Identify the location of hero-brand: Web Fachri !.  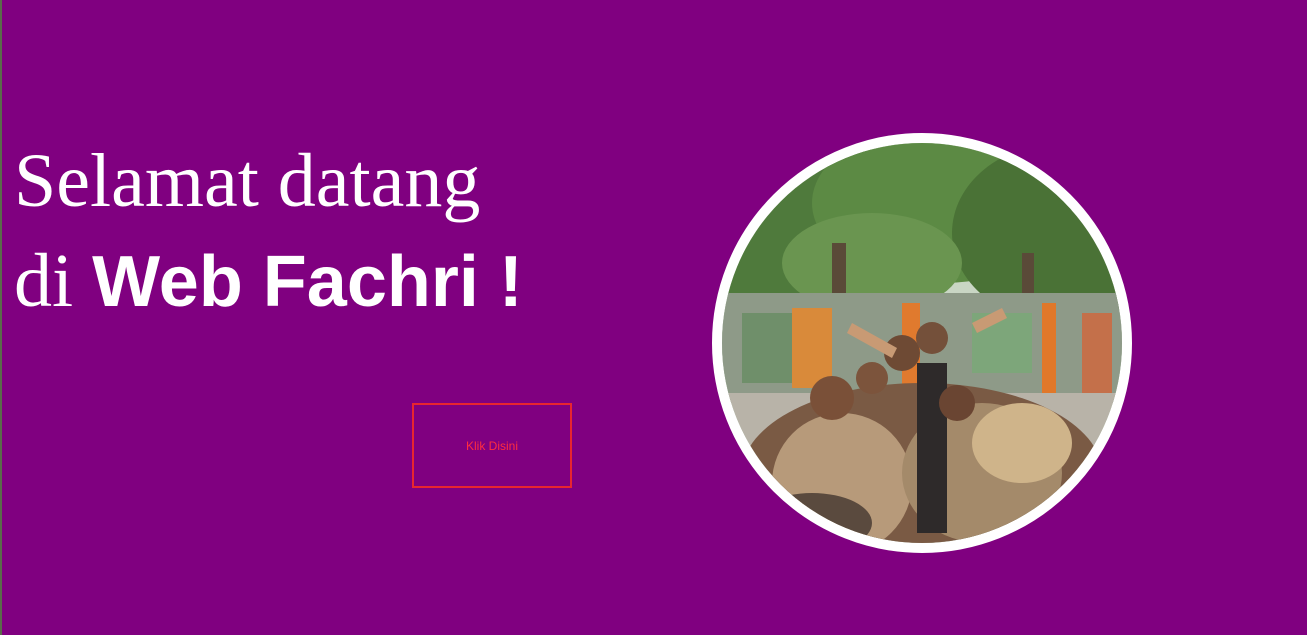
(307, 282).